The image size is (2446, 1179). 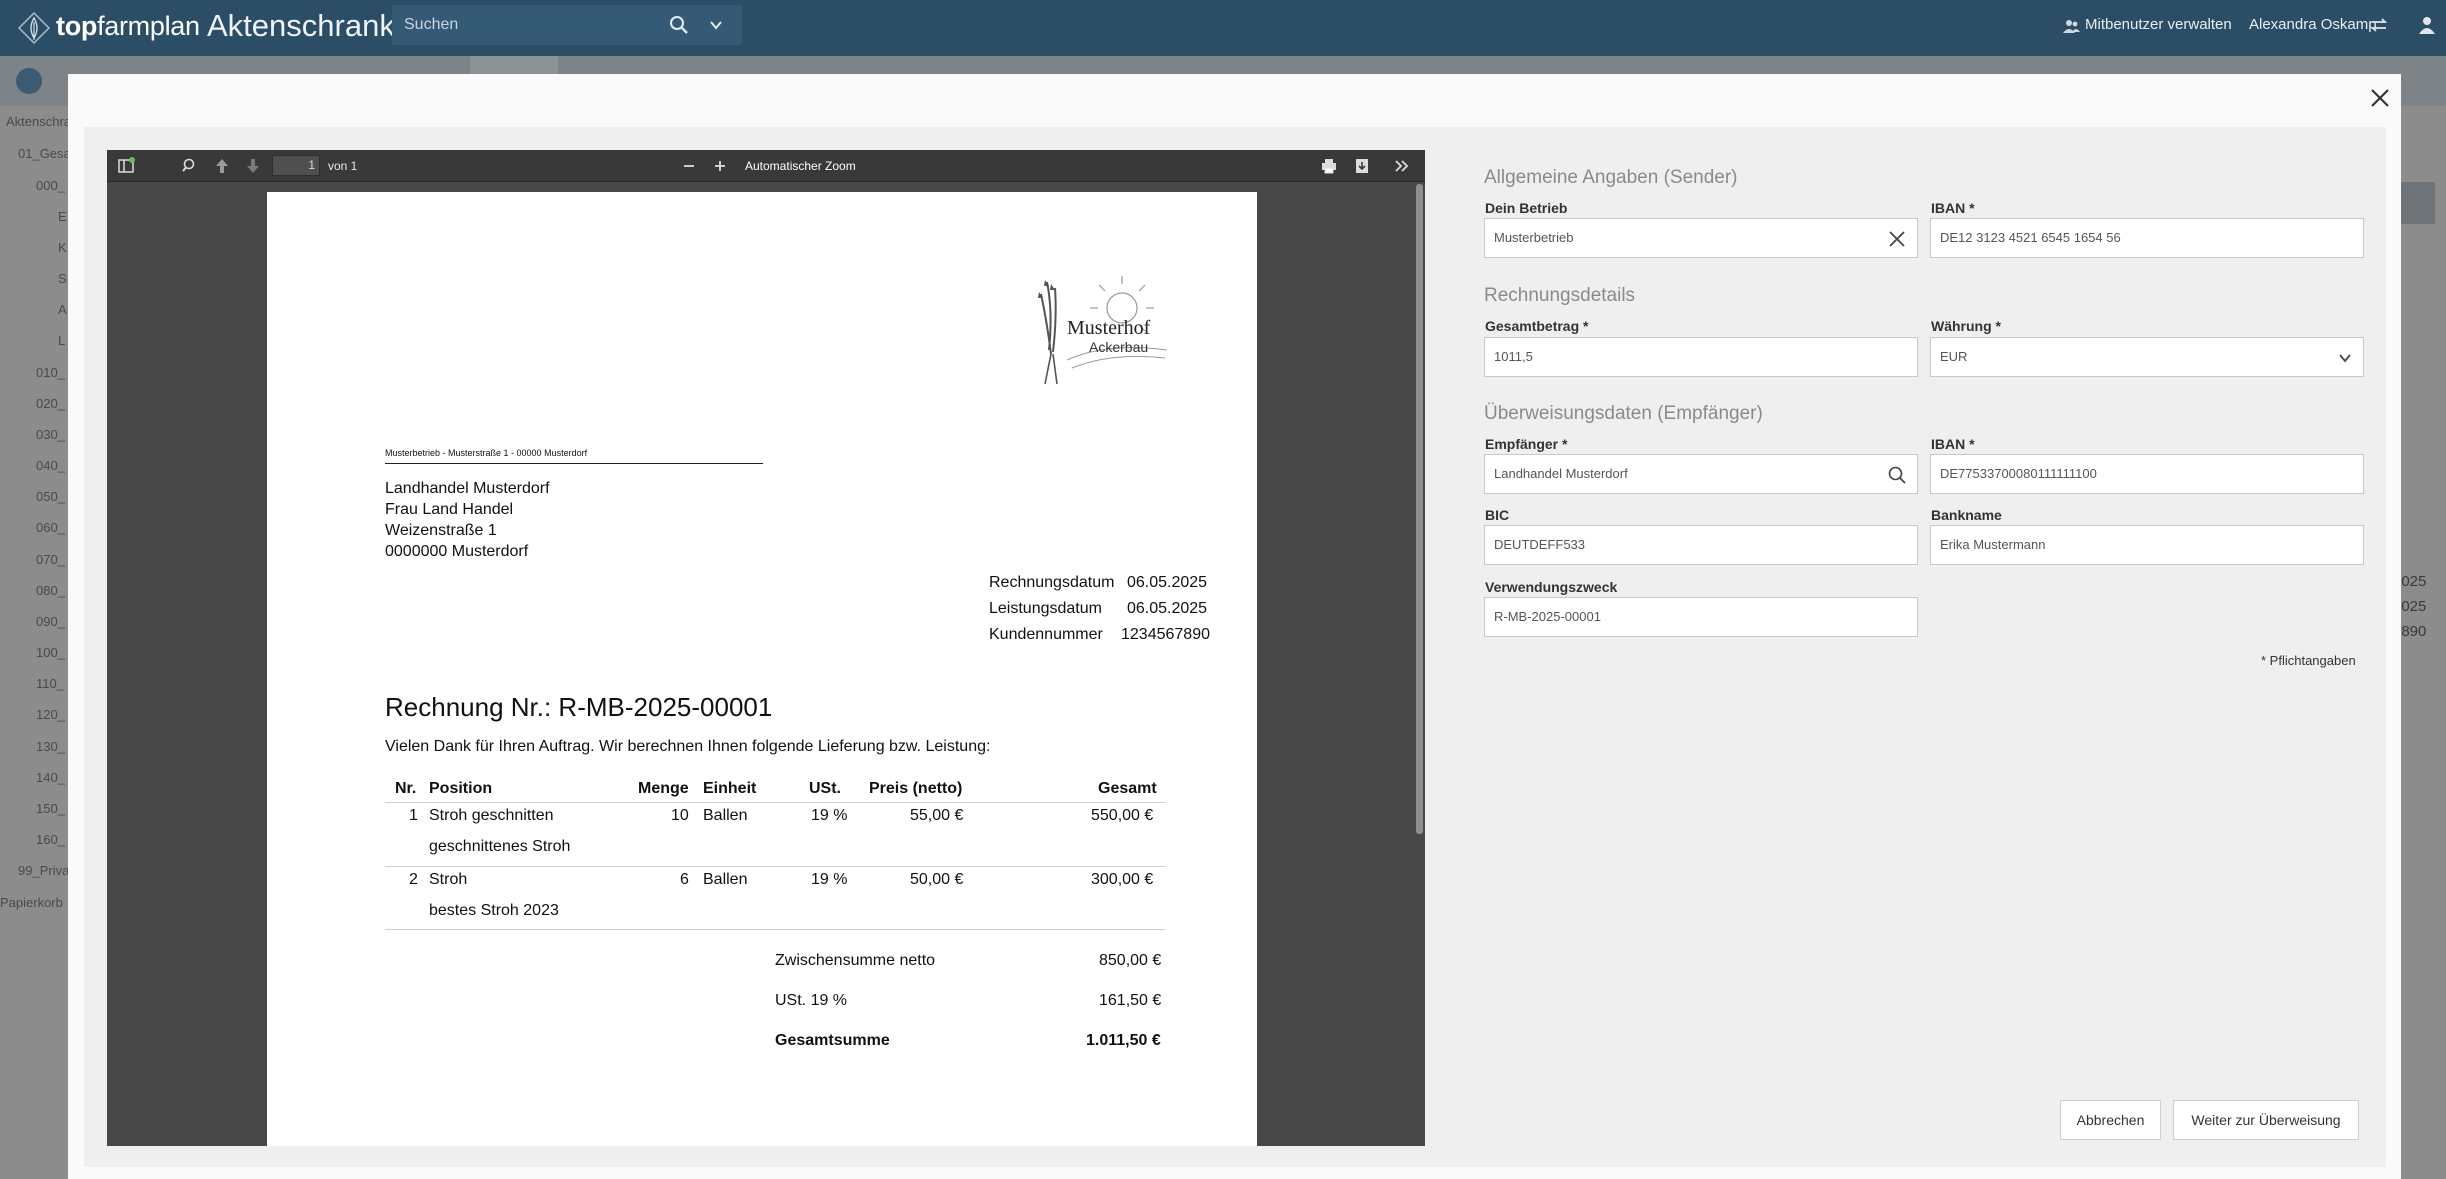 What do you see at coordinates (2147, 238) in the screenshot?
I see `iban-sender-field: DE12 3123 4521 6545 1654 56` at bounding box center [2147, 238].